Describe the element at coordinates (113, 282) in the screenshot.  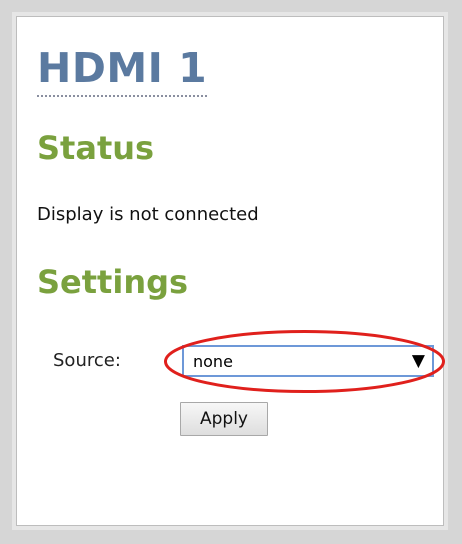
I see `settings-heading: Settings` at that location.